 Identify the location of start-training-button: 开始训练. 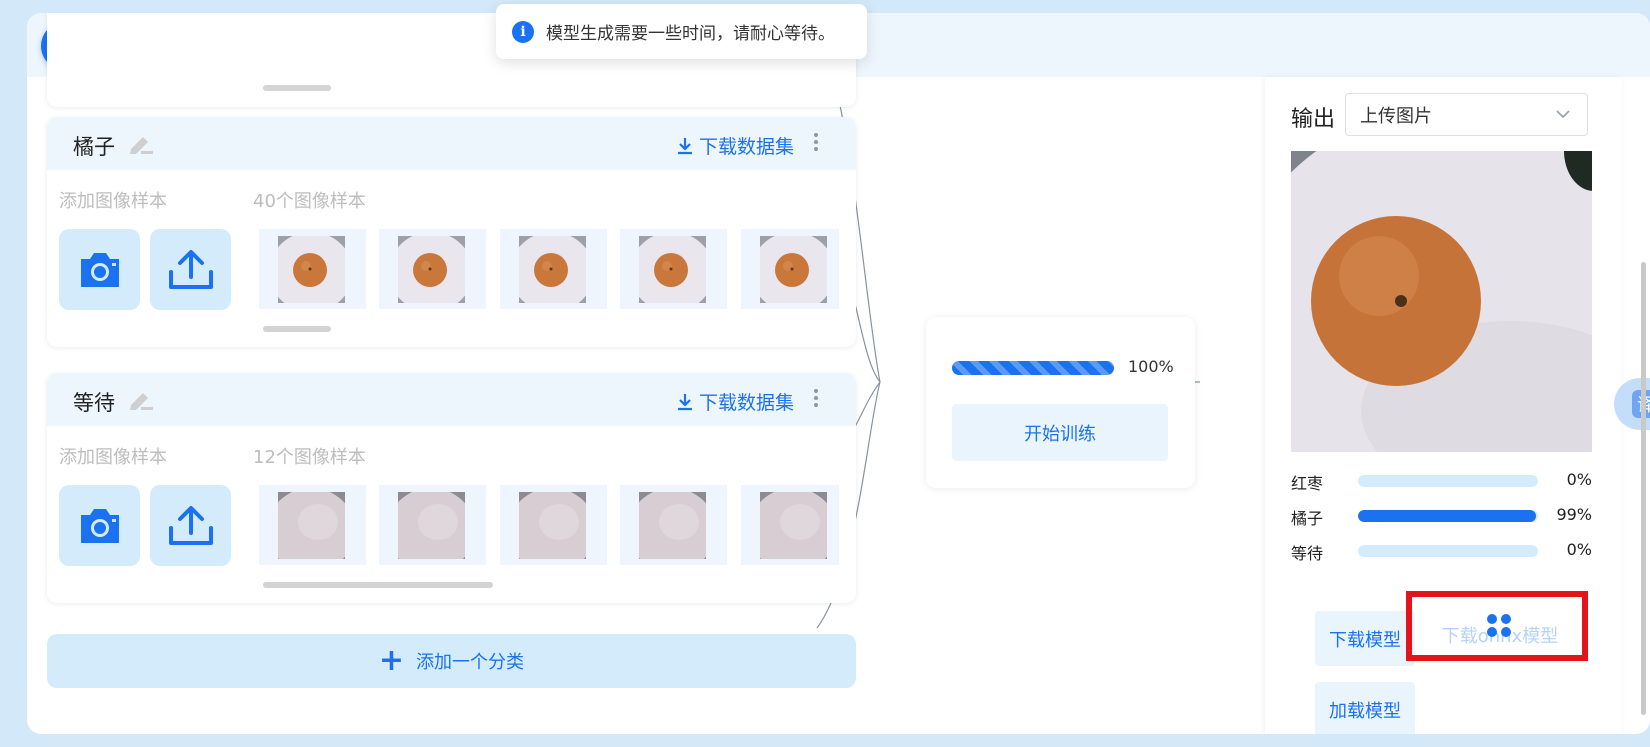
(1060, 432).